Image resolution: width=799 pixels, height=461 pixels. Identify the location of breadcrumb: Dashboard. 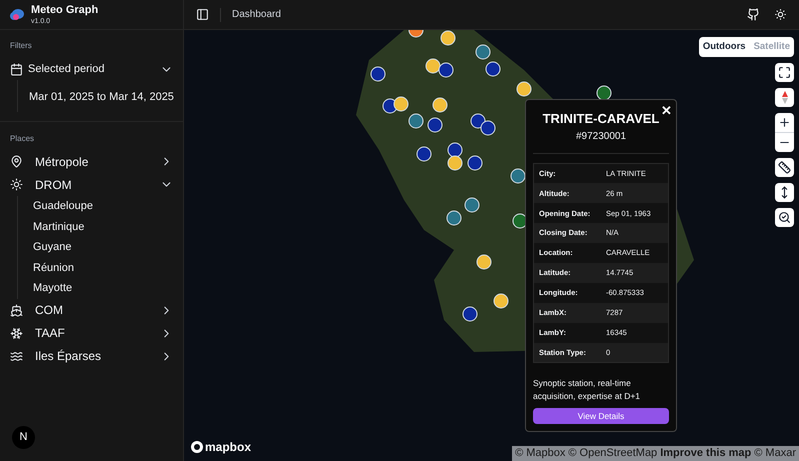
(256, 14).